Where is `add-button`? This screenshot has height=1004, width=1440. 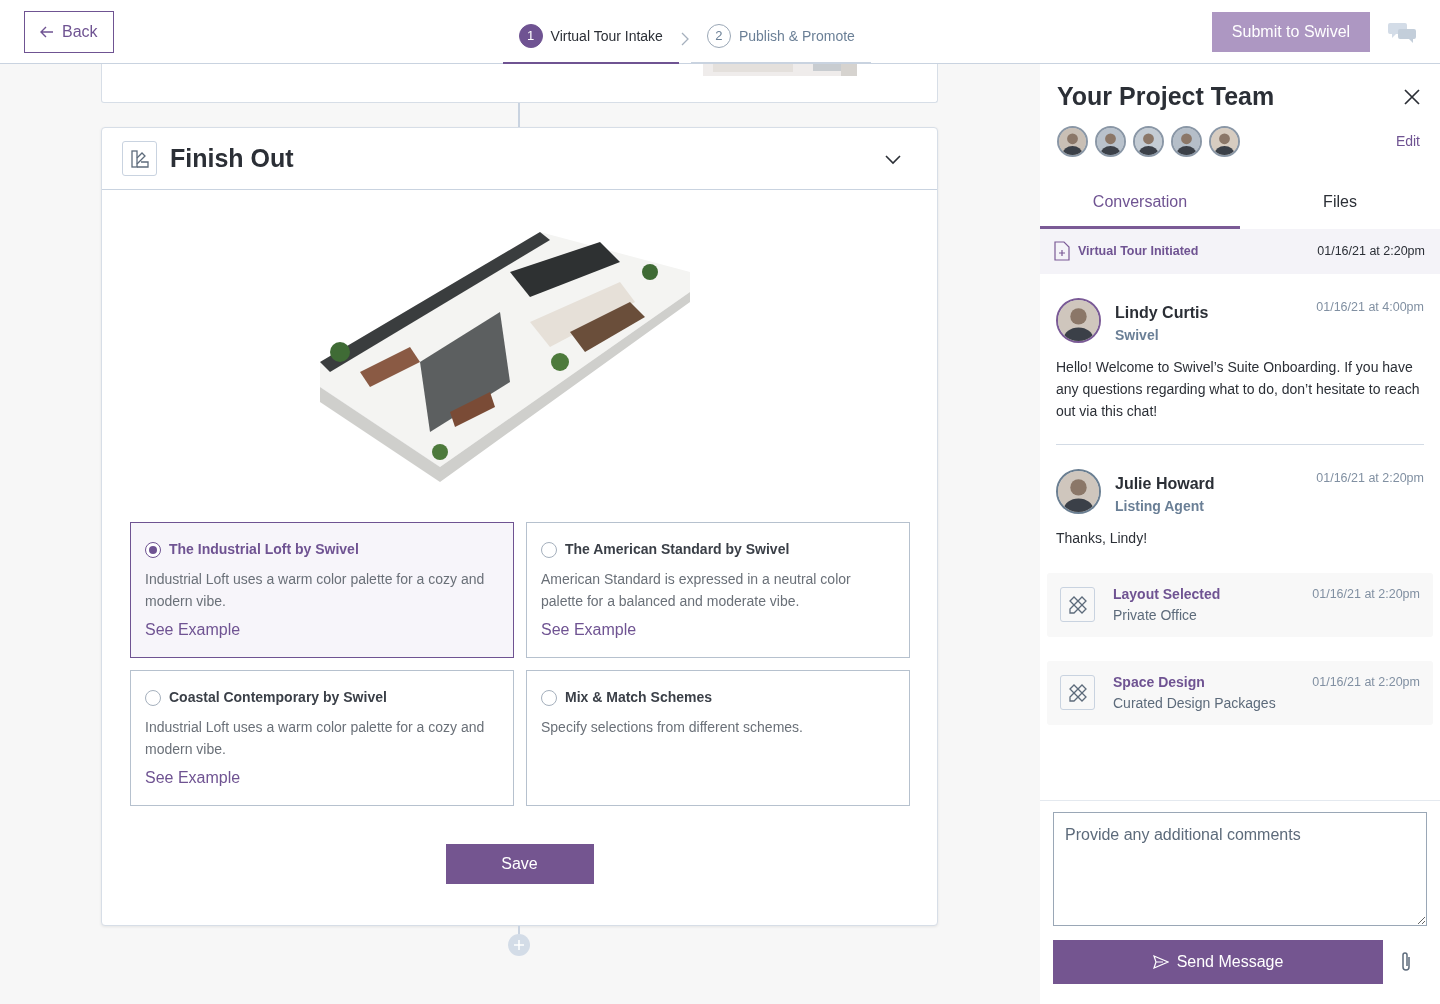 add-button is located at coordinates (519, 945).